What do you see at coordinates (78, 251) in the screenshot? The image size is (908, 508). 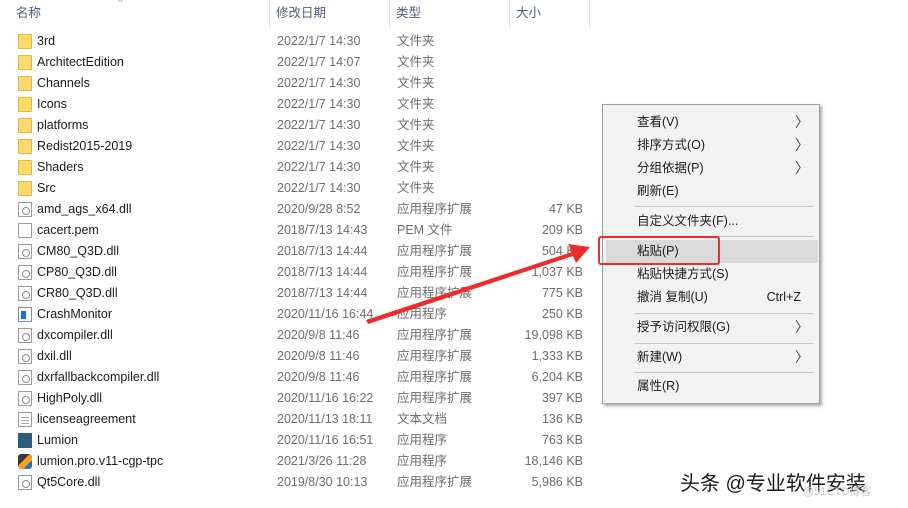 I see `file-name: CM80_Q3D.dll` at bounding box center [78, 251].